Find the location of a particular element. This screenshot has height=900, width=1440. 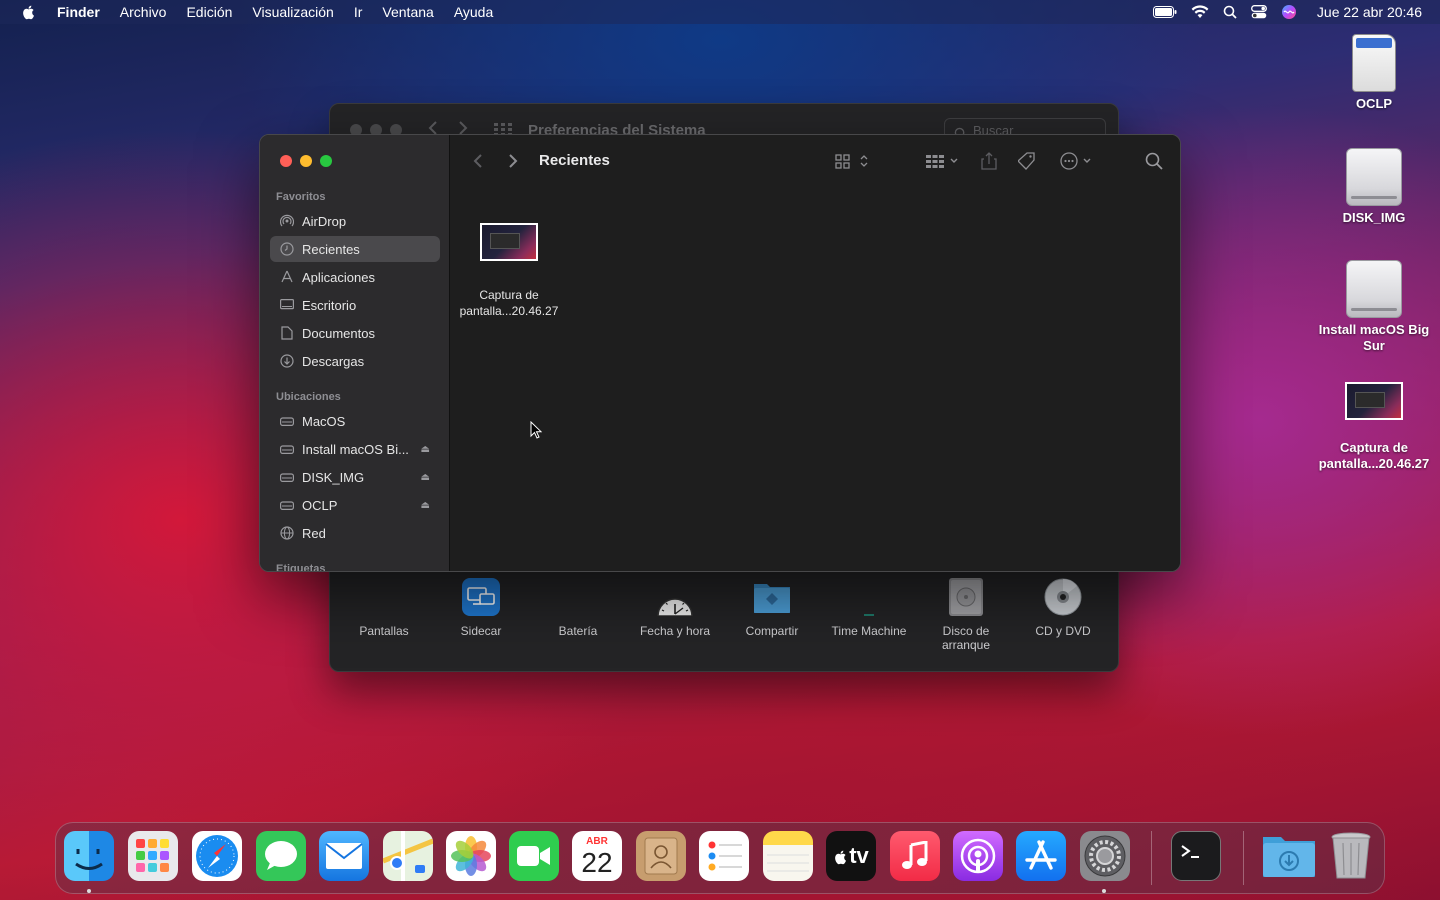

document-icon is located at coordinates (287, 333).